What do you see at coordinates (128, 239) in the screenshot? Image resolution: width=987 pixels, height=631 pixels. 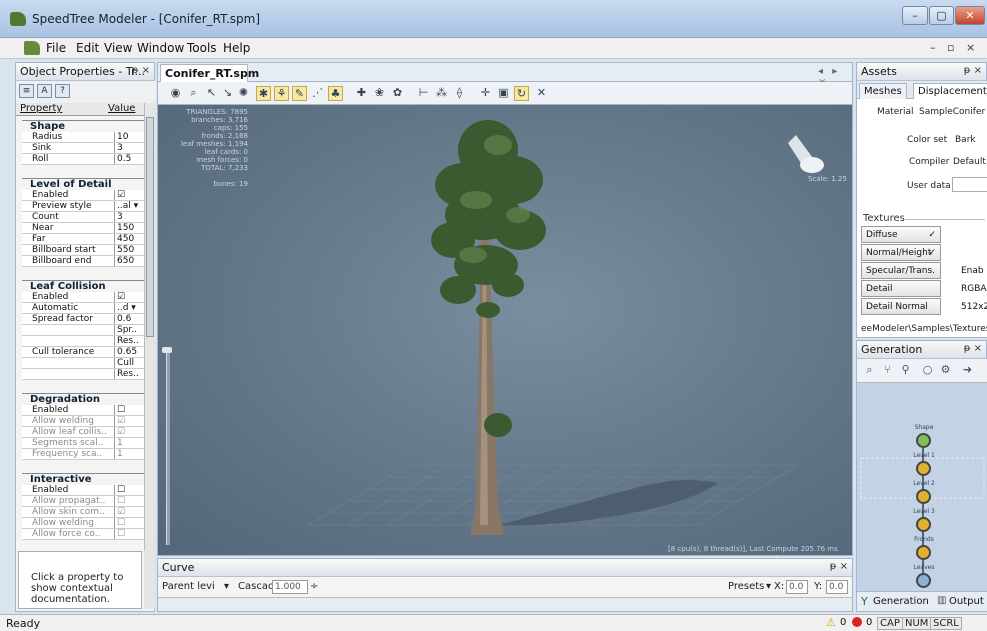 I see `property-value: 450` at bounding box center [128, 239].